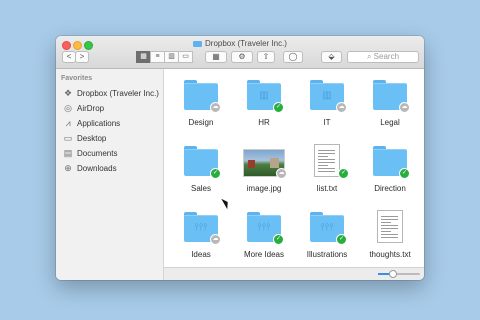  Describe the element at coordinates (171, 57) in the screenshot. I see `column-view-button: ▥` at that location.